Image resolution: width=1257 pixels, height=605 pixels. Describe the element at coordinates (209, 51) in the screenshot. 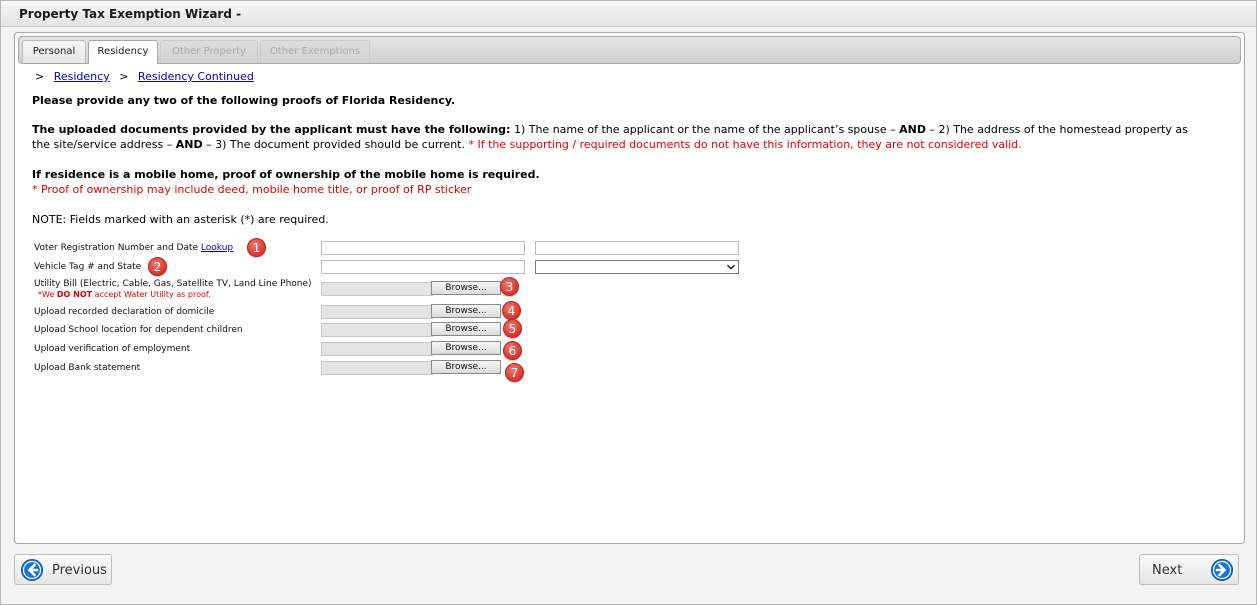

I see `tab-other-property: Other Property` at that location.